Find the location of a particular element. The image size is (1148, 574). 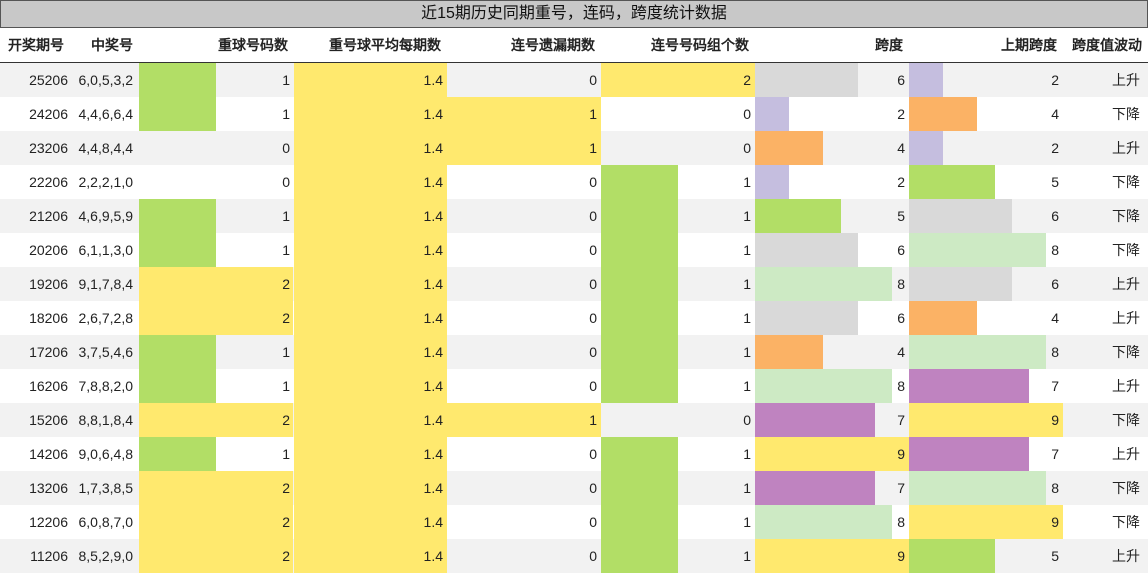

repeat-count-cell: 0 is located at coordinates (216, 182).